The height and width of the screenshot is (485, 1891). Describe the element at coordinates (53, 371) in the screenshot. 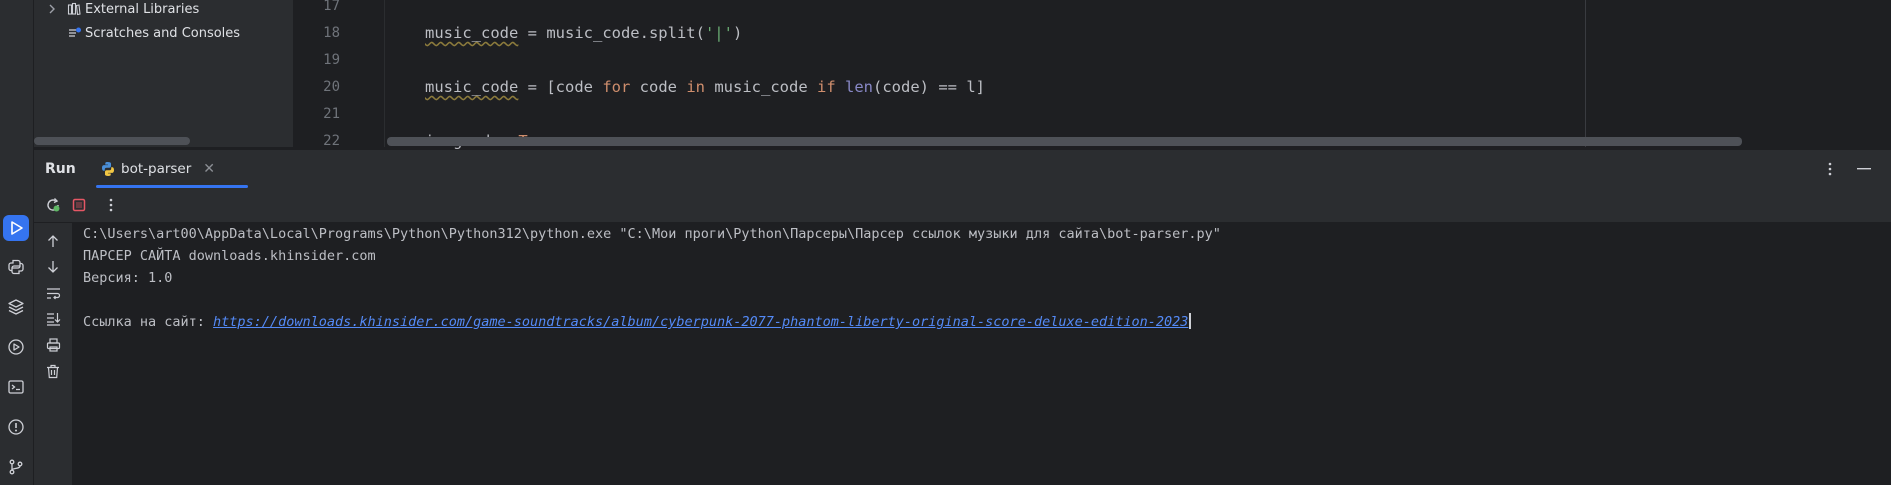

I see `trash-icon` at that location.